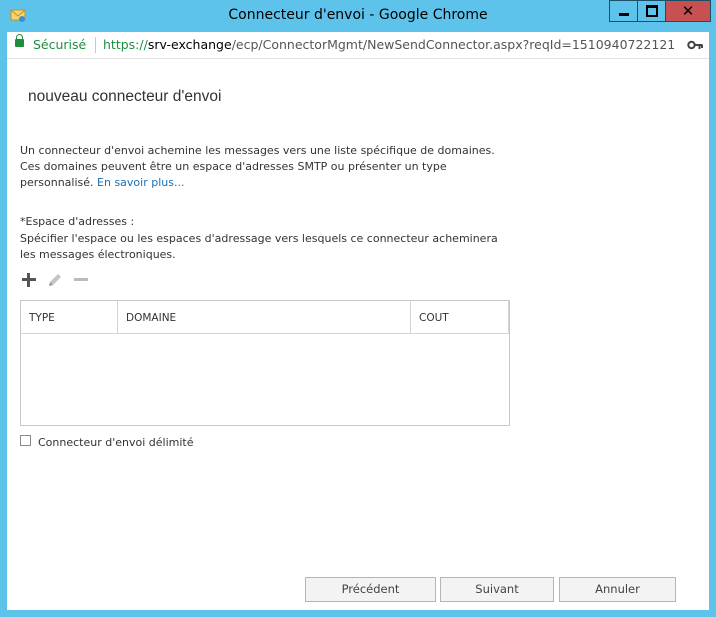 This screenshot has width=716, height=617. I want to click on url-protocol: https://, so click(125, 44).